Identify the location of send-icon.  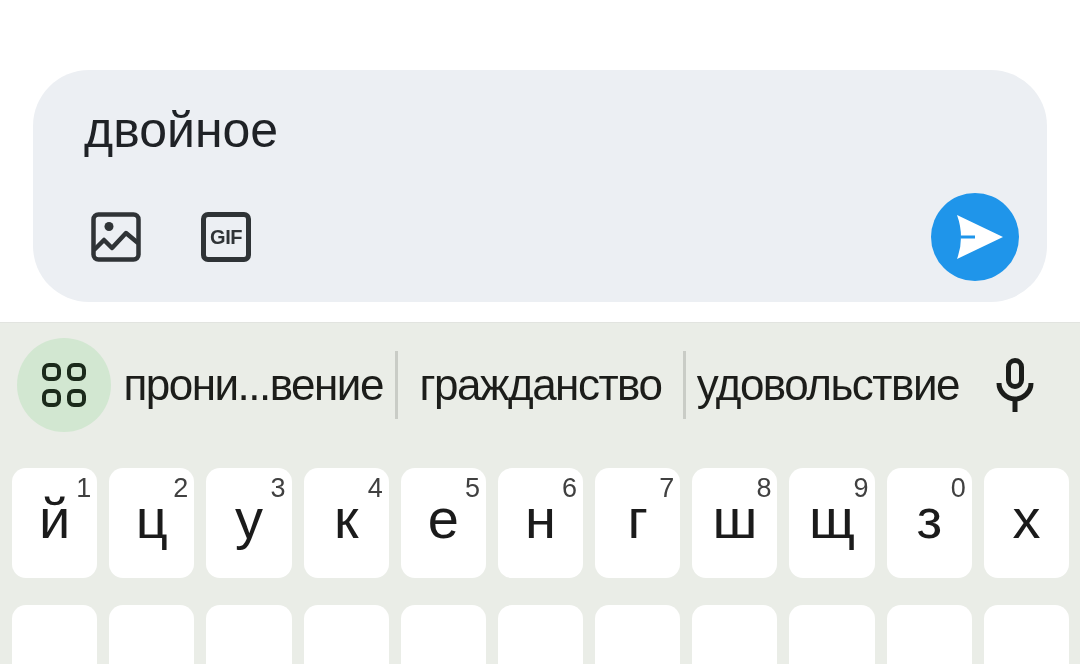
(980, 237).